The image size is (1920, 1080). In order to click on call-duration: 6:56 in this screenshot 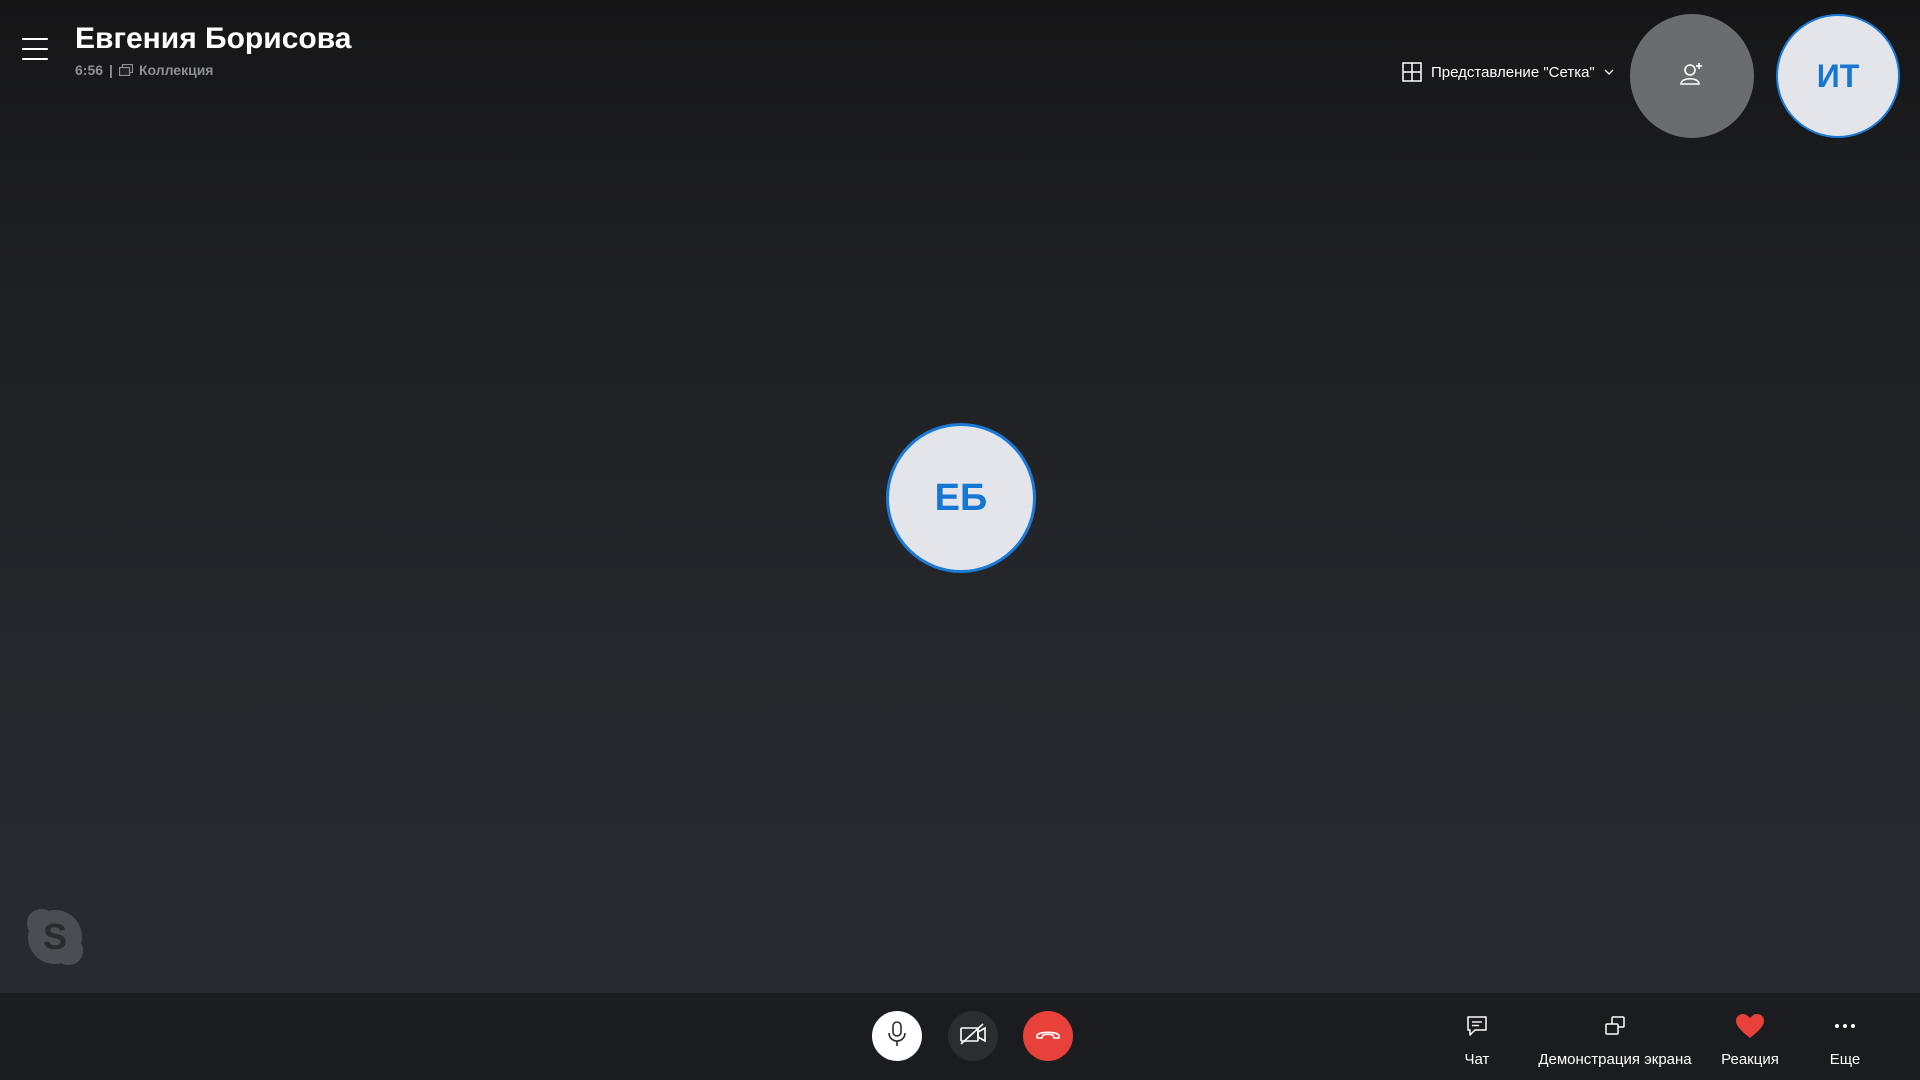, I will do `click(89, 70)`.